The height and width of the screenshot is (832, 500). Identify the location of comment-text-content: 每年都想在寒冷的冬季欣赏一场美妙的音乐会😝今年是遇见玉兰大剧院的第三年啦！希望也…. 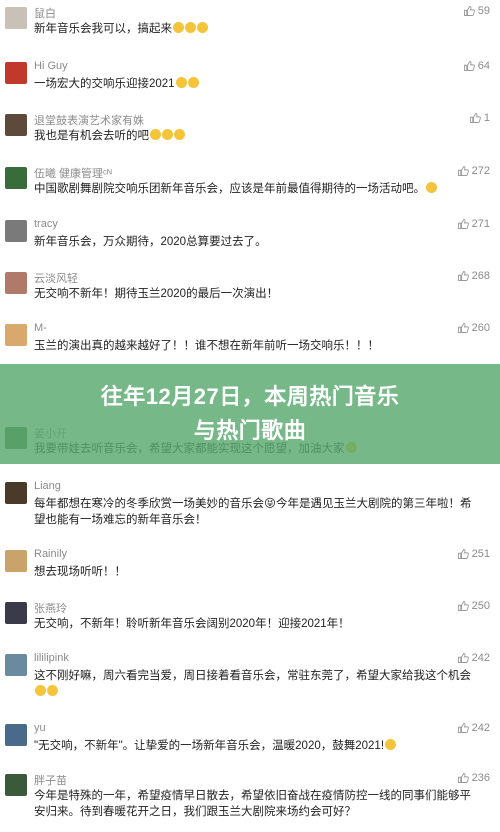
(253, 512).